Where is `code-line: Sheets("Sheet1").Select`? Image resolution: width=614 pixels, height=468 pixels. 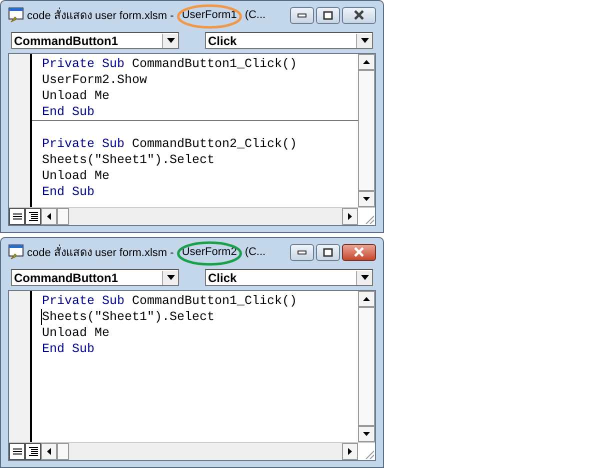 code-line: Sheets("Sheet1").Select is located at coordinates (129, 160).